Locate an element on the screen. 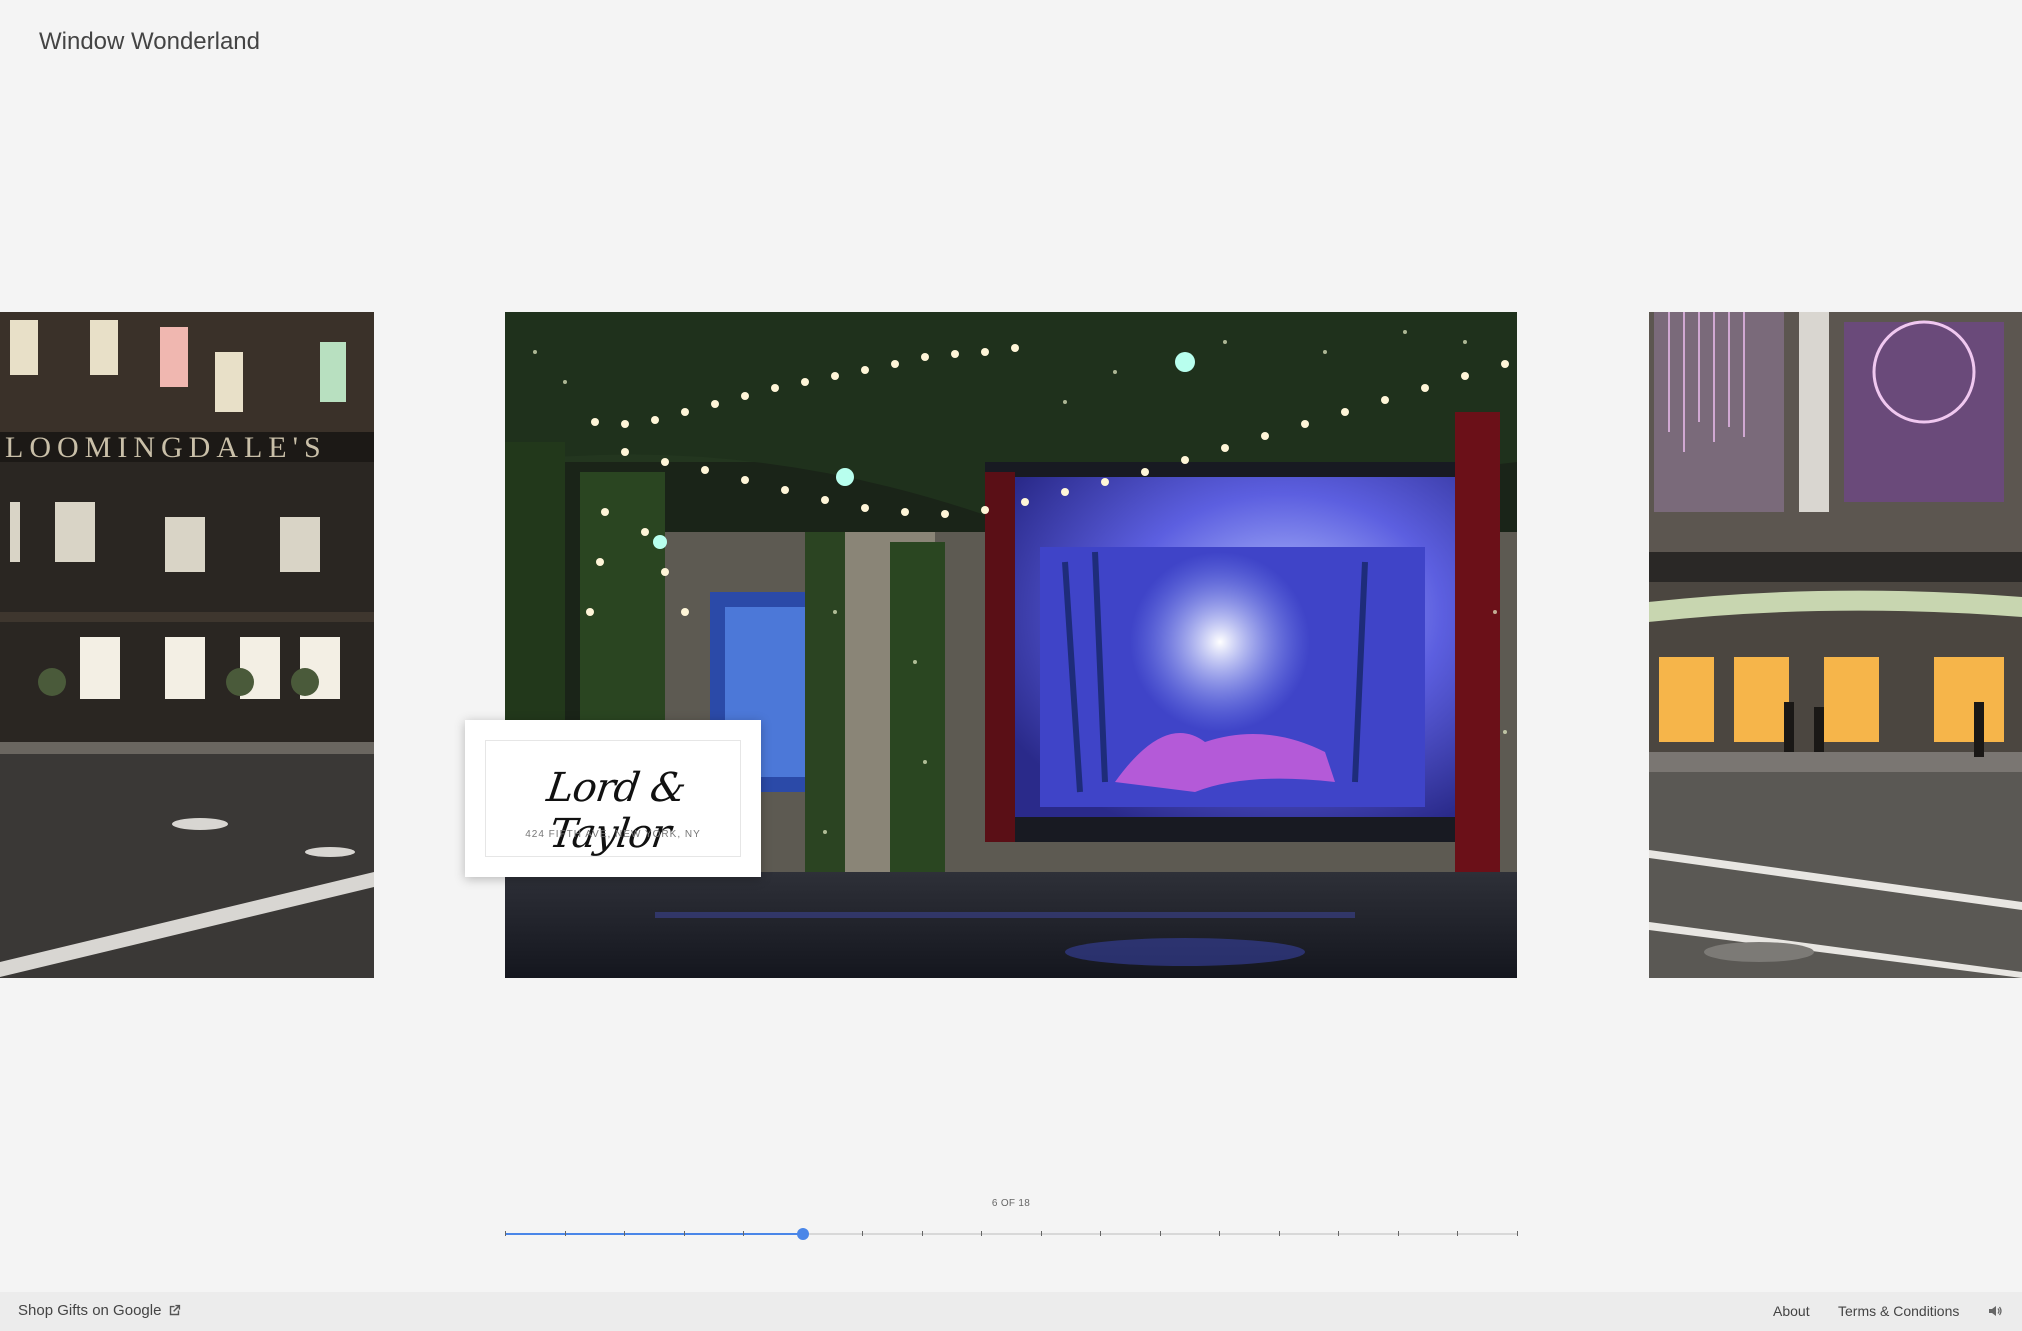 Image resolution: width=2022 pixels, height=1331 pixels. store-address: 424 FIFTH AVE, NEW YORK, NY is located at coordinates (613, 834).